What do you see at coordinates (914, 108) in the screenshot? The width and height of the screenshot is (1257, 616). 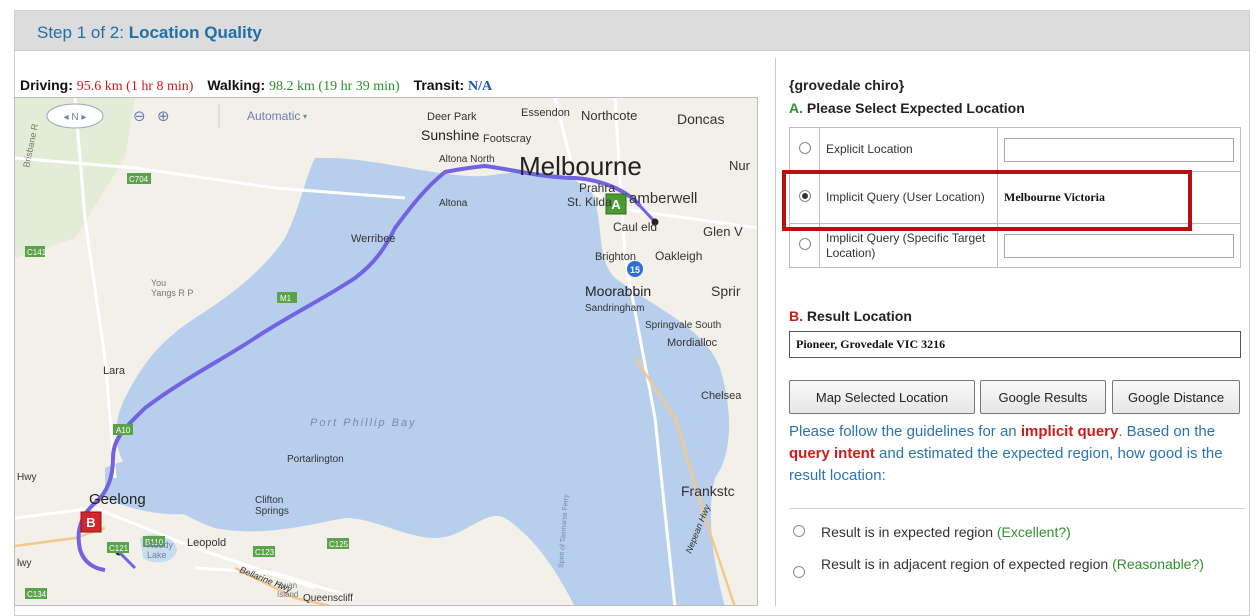 I see `section-a-title: Please Select Expected Location` at bounding box center [914, 108].